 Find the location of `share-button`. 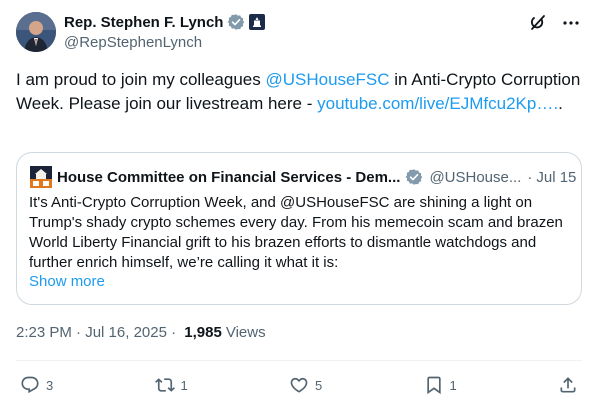

share-button is located at coordinates (568, 385).